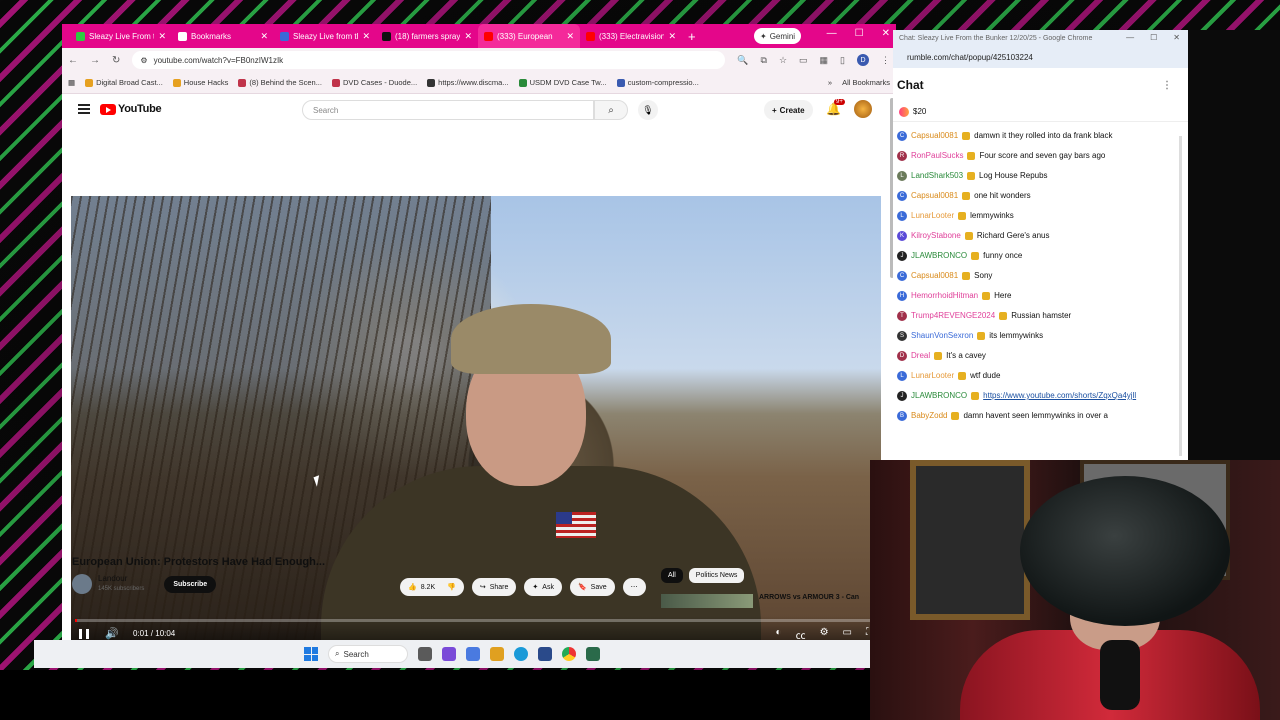 The image size is (1280, 720). I want to click on cast-icon: ▭, so click(803, 60).